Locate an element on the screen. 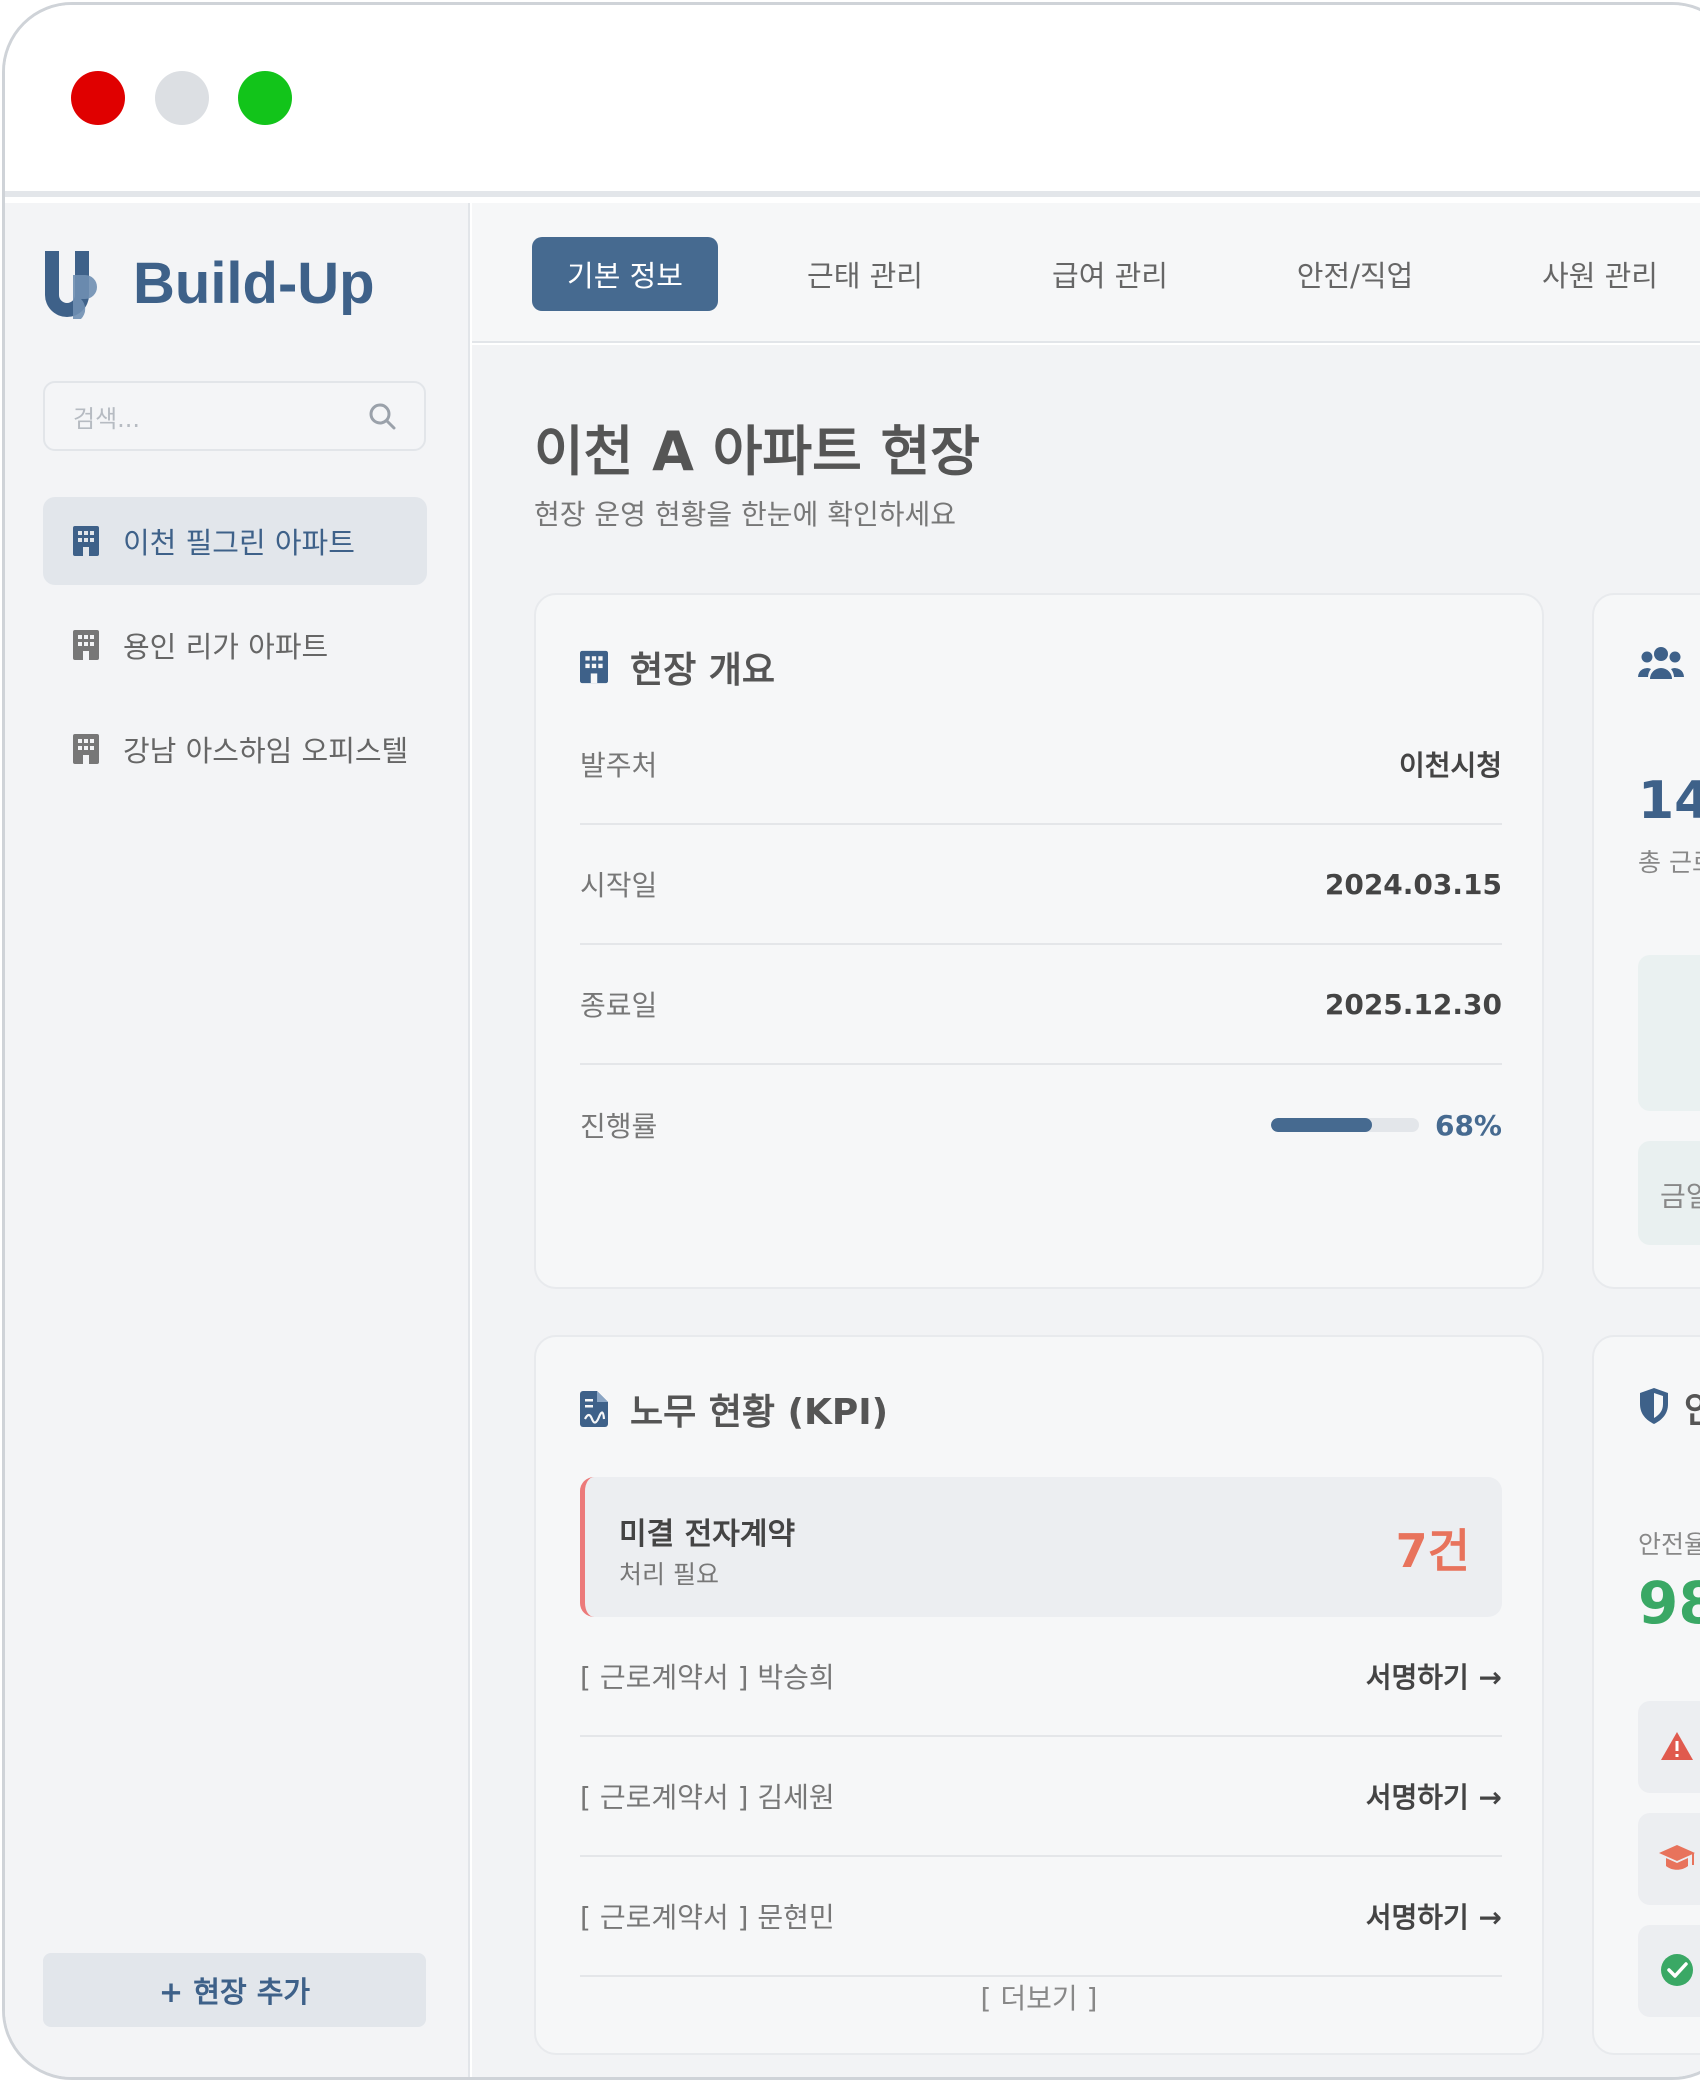  sidebar-item-label: 이천 필그린 아파트 is located at coordinates (239, 543).